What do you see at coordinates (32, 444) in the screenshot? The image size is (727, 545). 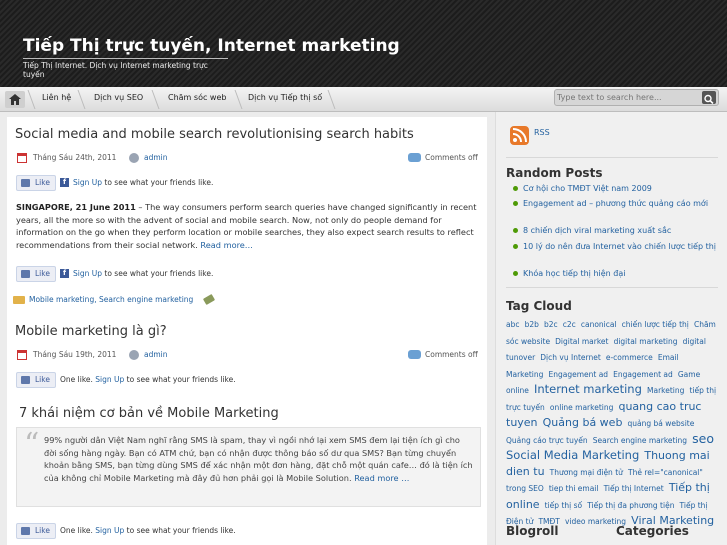 I see `quote-icon: “` at bounding box center [32, 444].